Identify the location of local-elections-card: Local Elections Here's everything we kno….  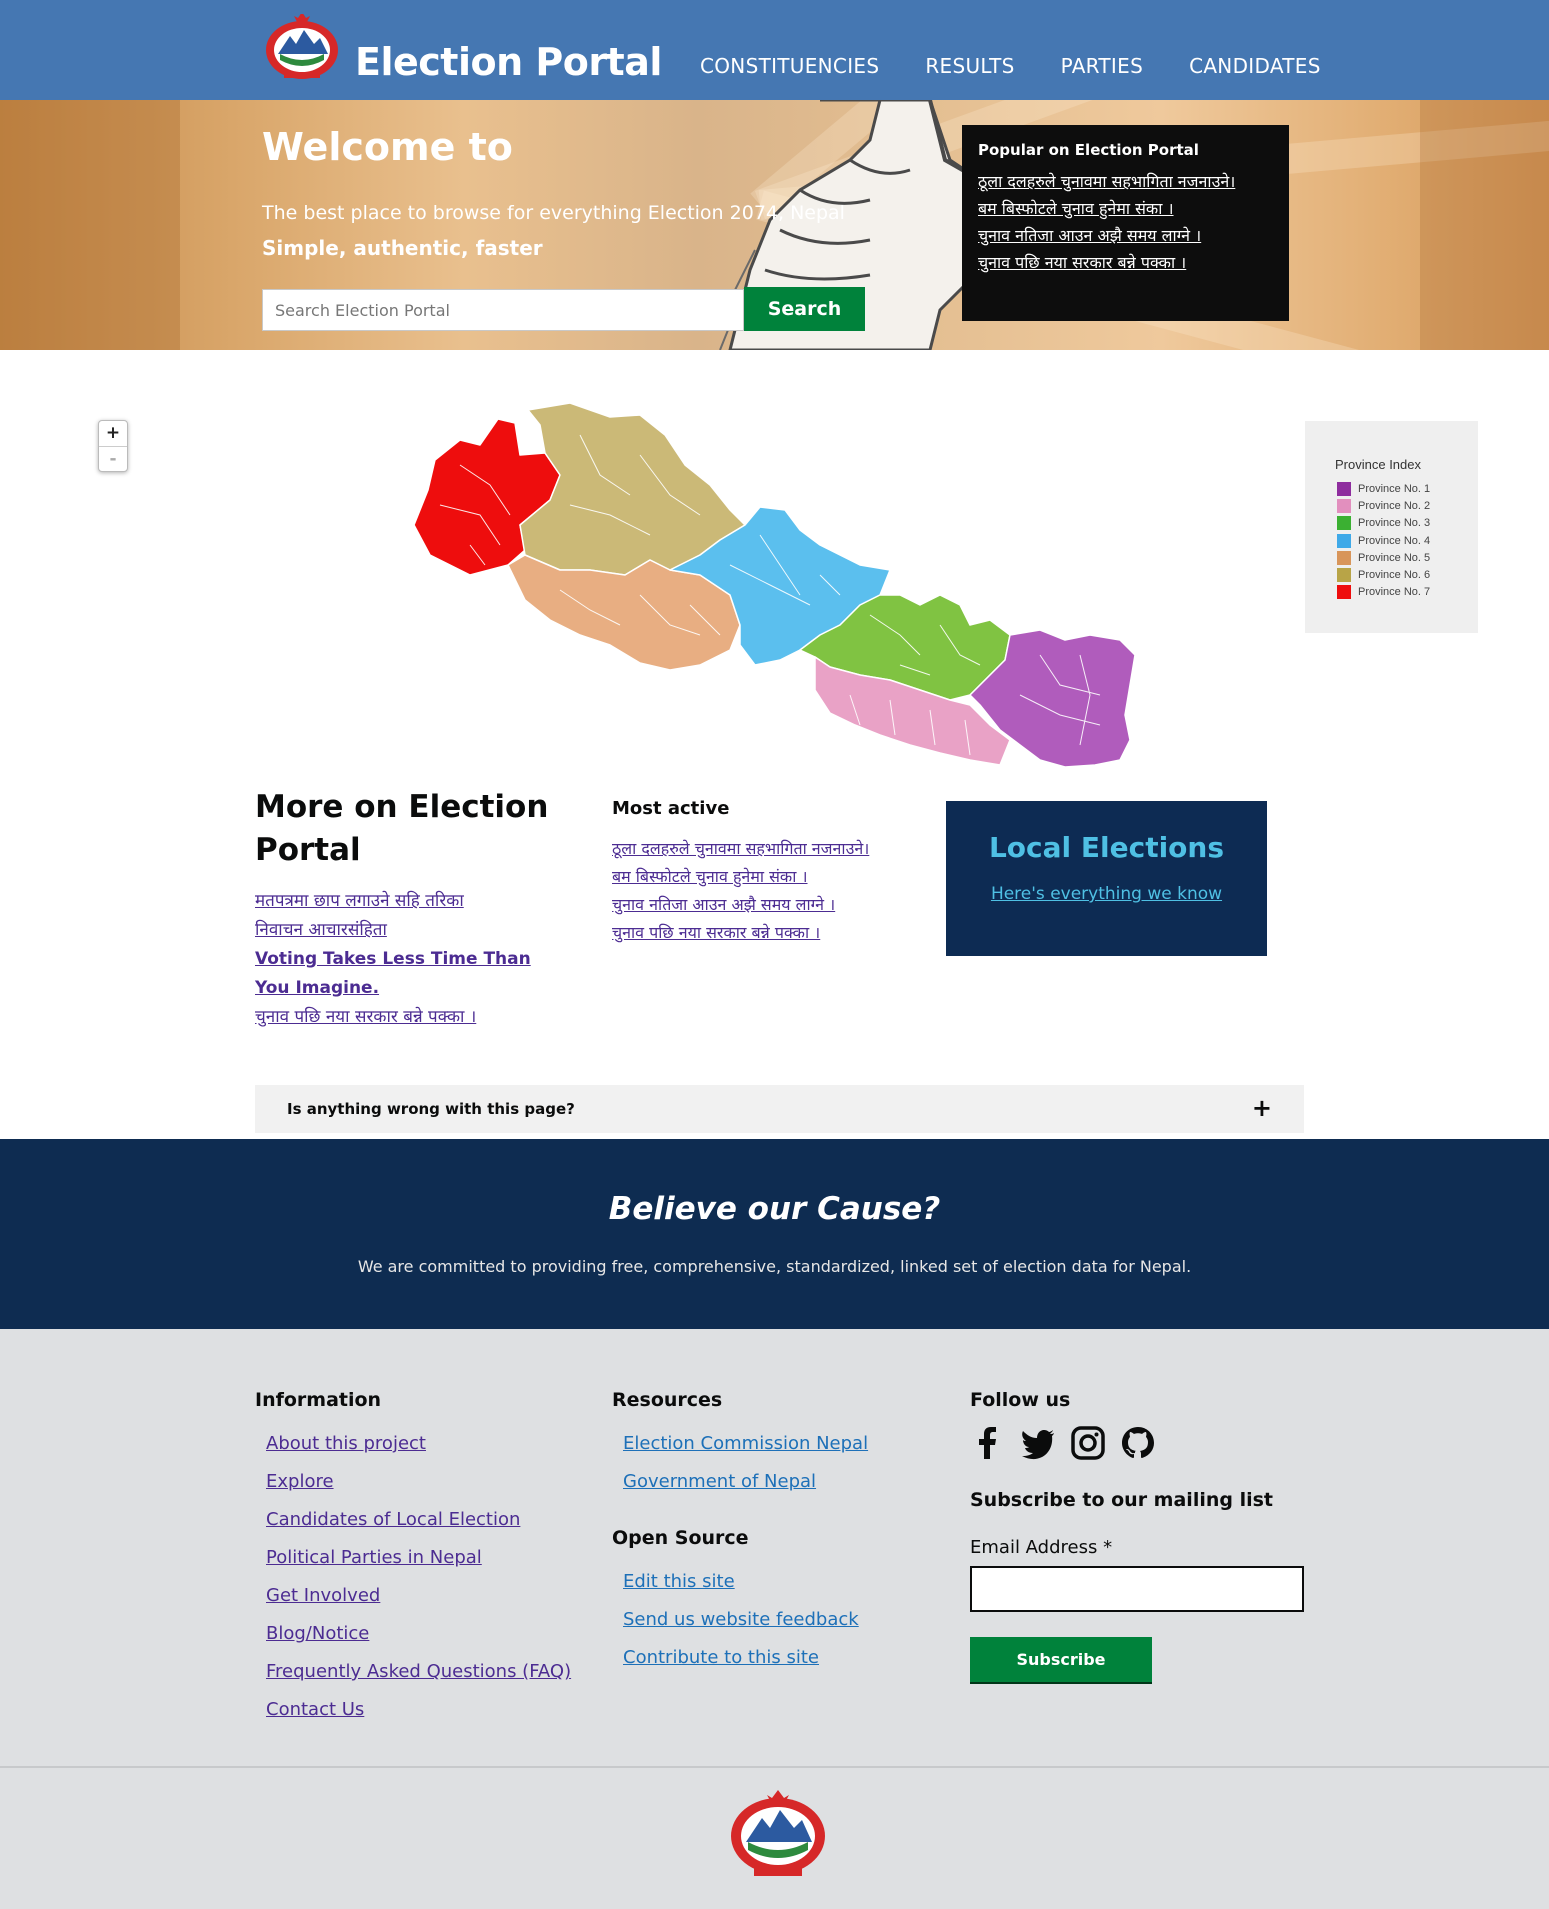
(1106, 878).